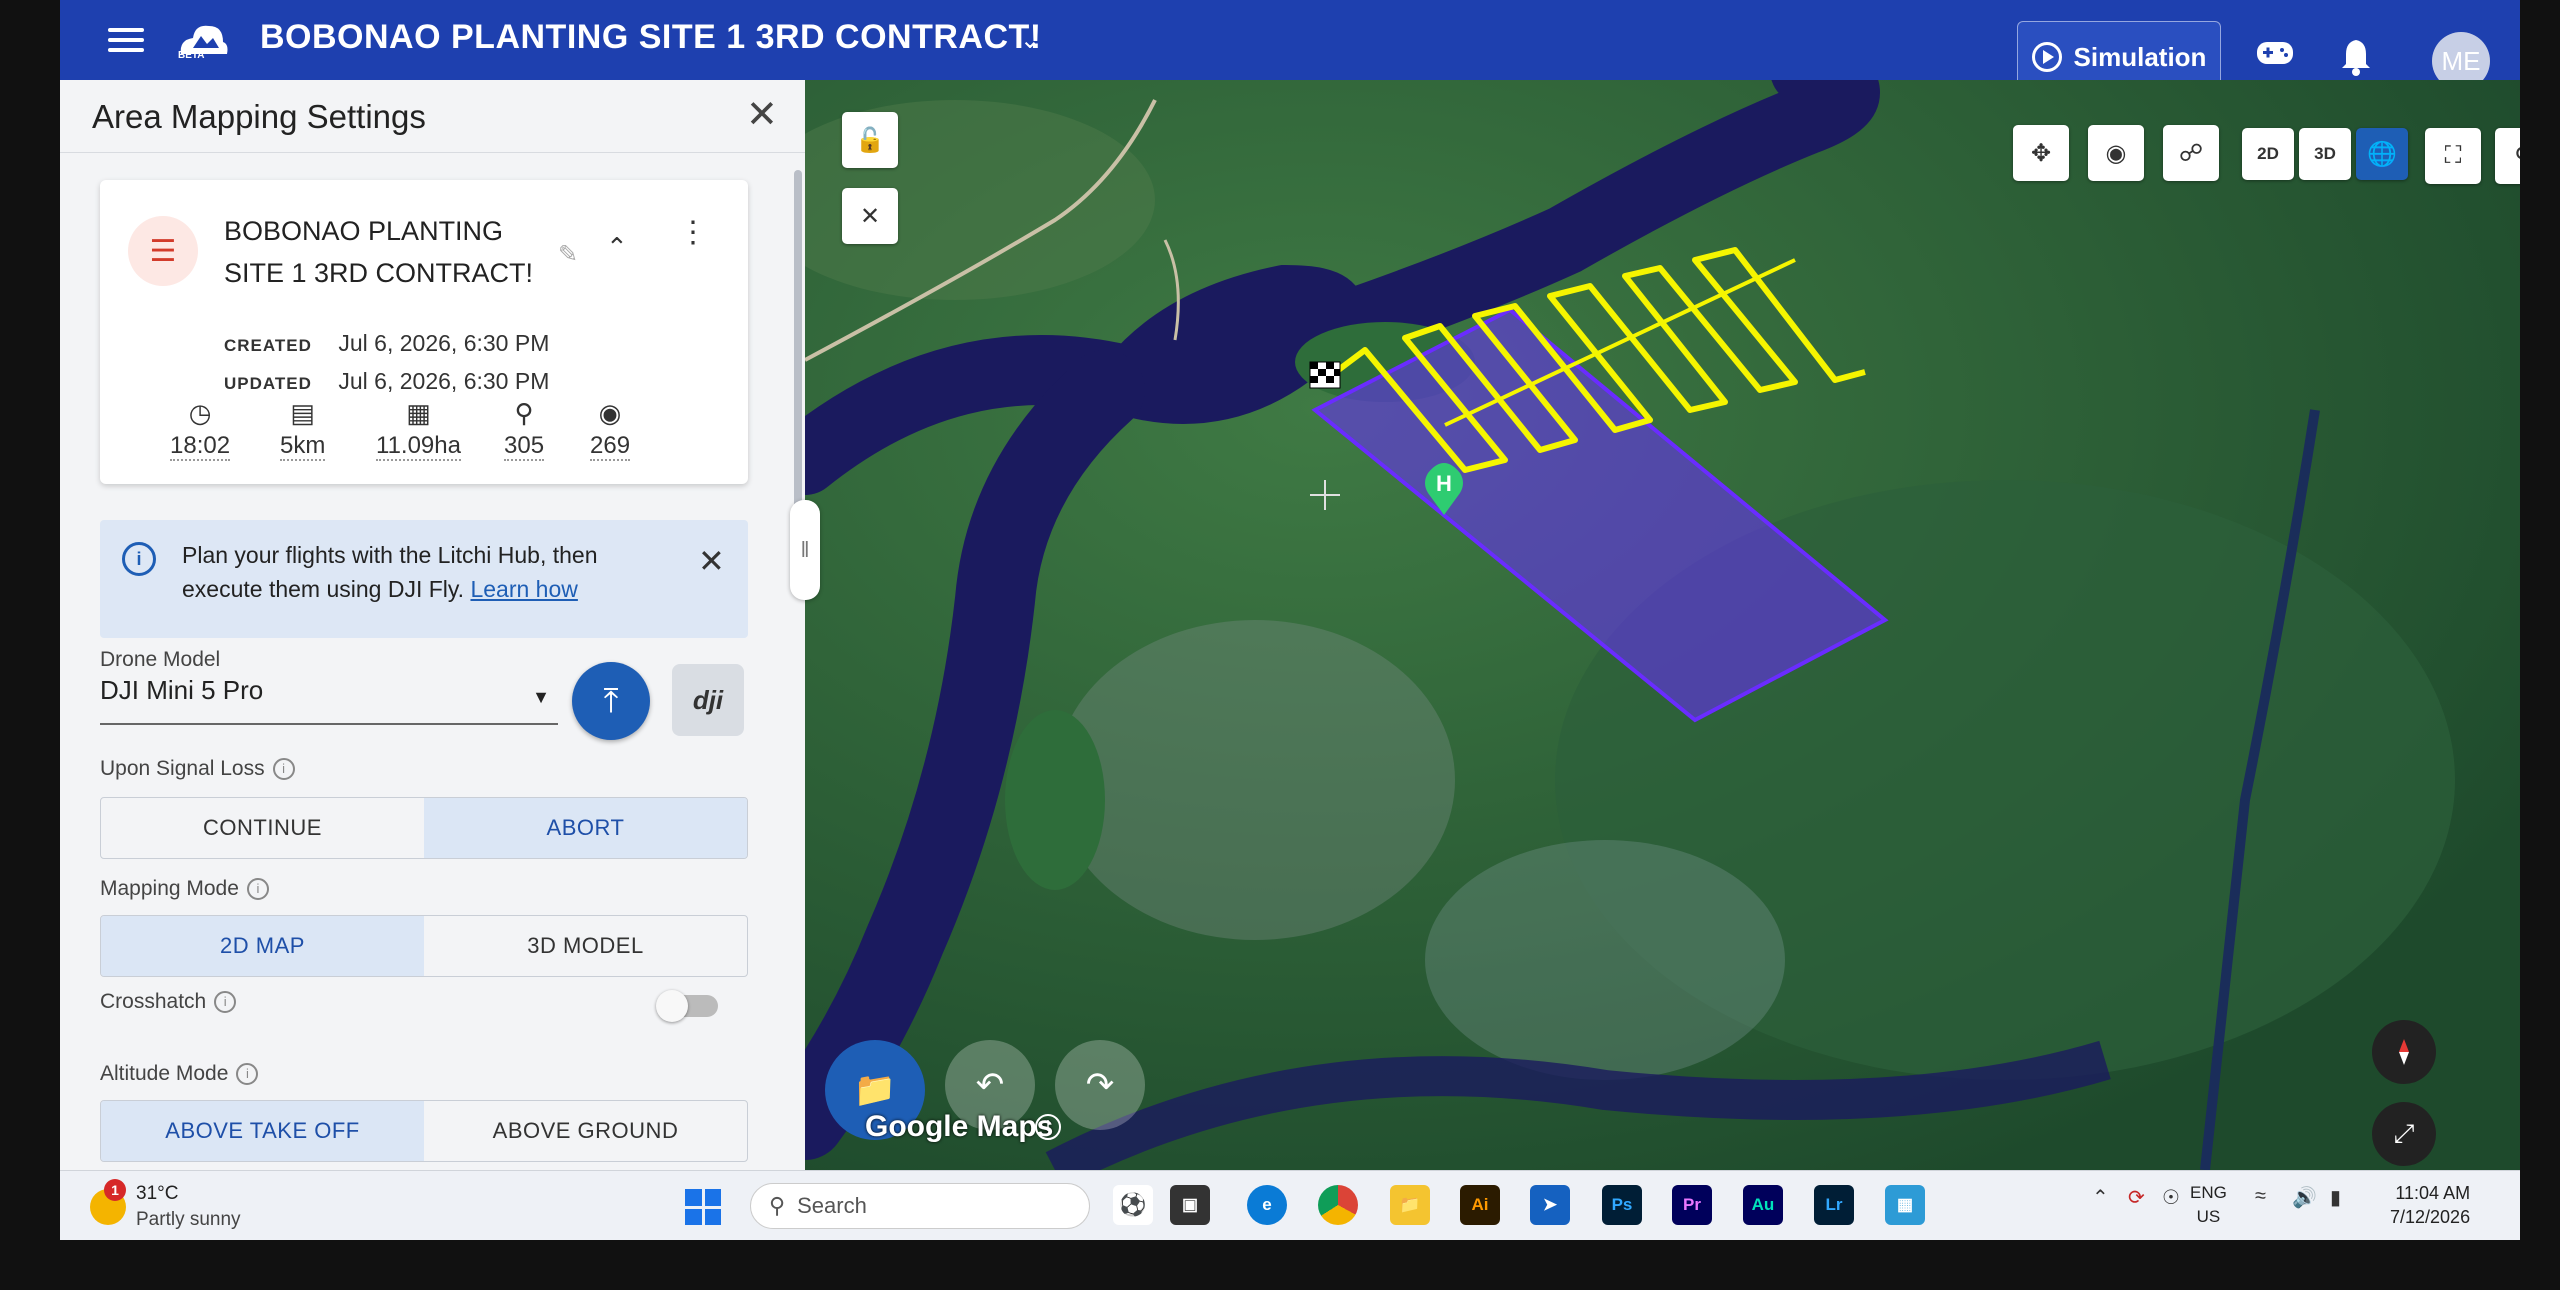  I want to click on illustrator-icon: Ai, so click(1480, 1205).